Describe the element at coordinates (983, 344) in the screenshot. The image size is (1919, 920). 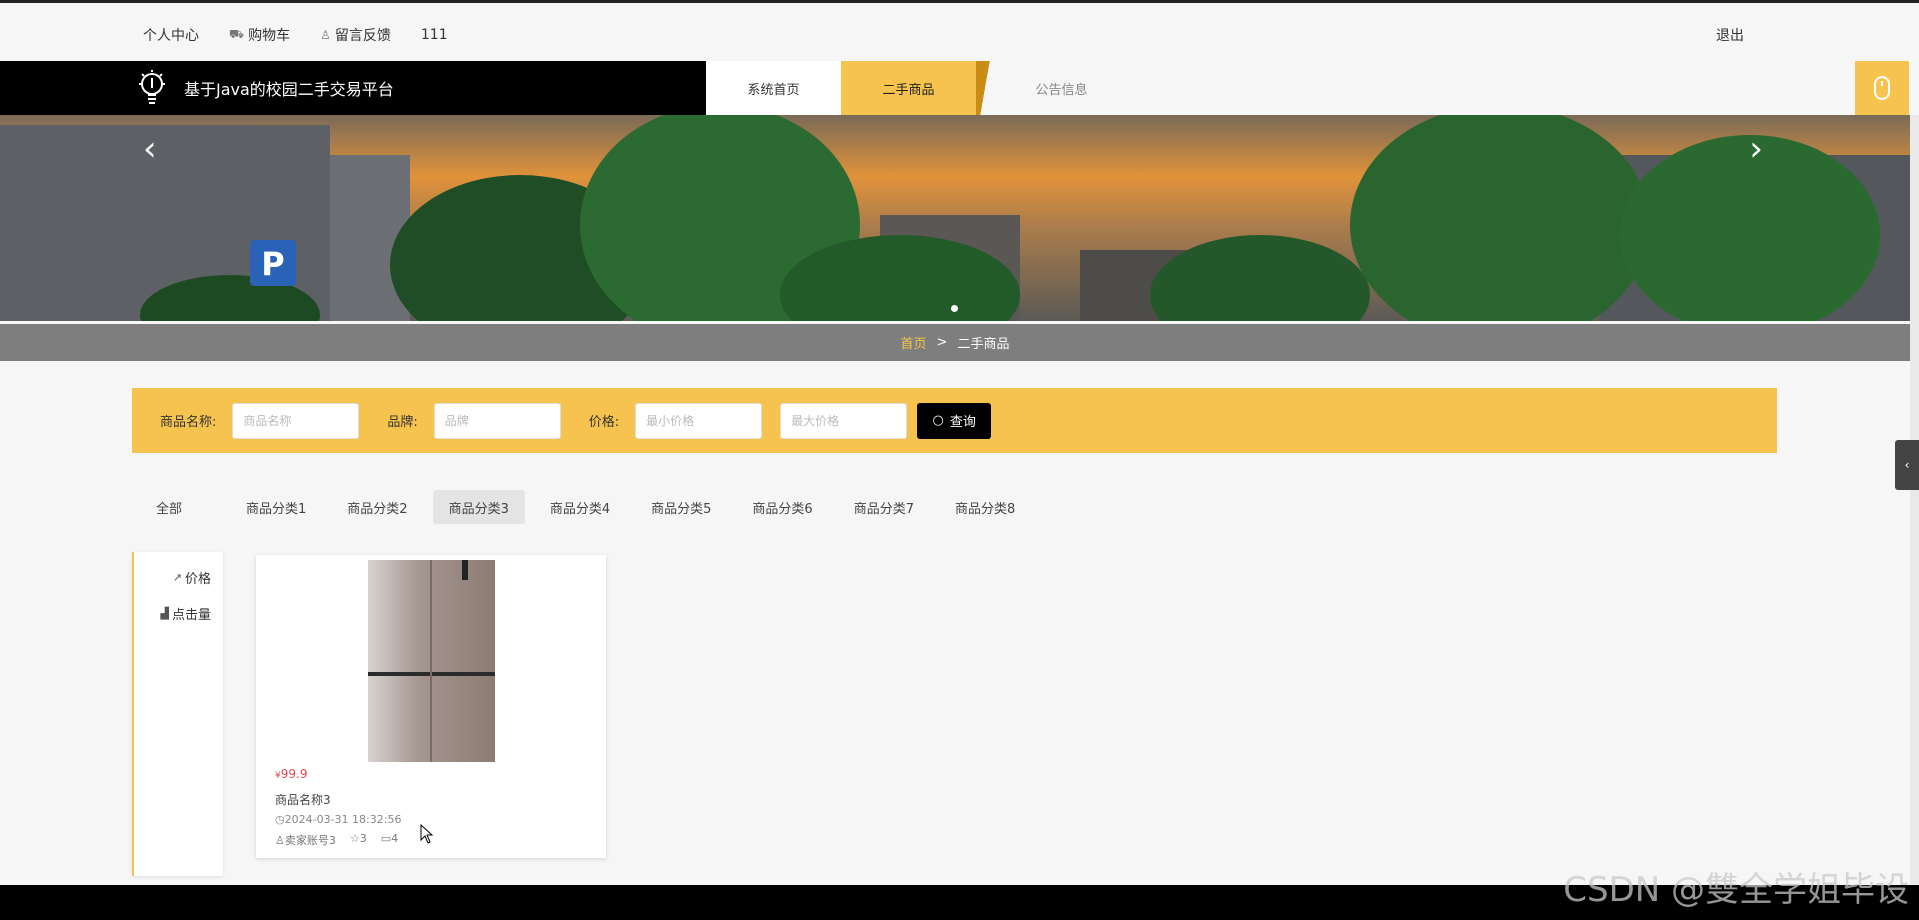
I see `breadcrumb-current: 二手商品` at that location.